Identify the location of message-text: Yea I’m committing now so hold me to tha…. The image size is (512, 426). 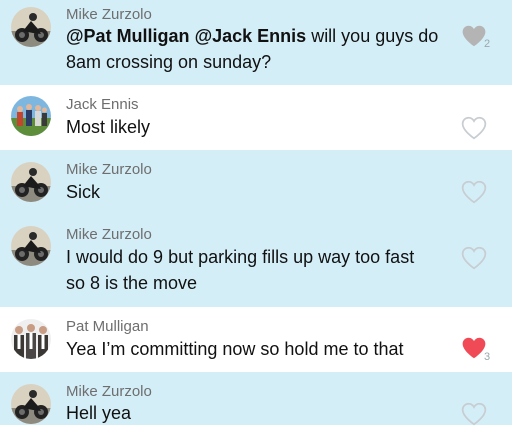
(235, 349).